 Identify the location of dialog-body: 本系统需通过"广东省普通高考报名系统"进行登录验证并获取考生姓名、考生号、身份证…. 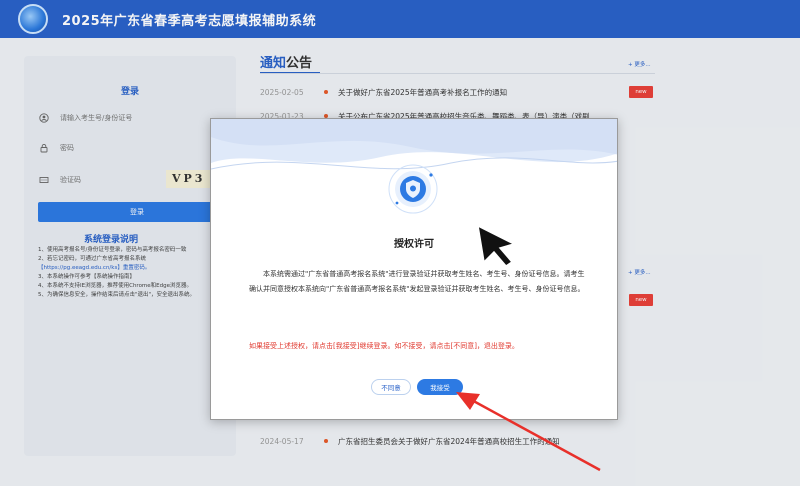
(417, 281).